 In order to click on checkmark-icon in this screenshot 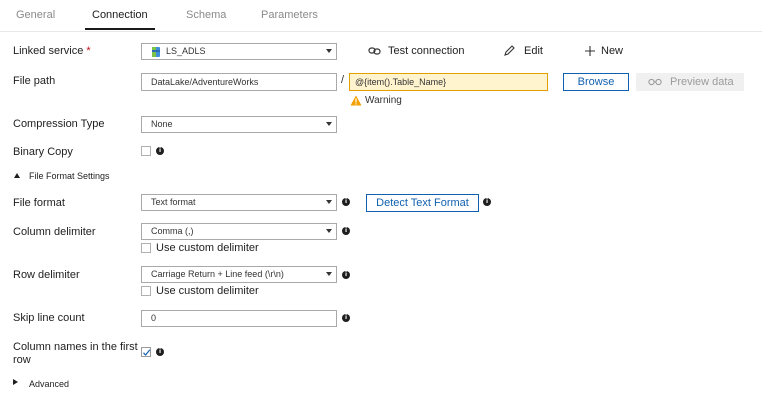, I will do `click(147, 352)`.